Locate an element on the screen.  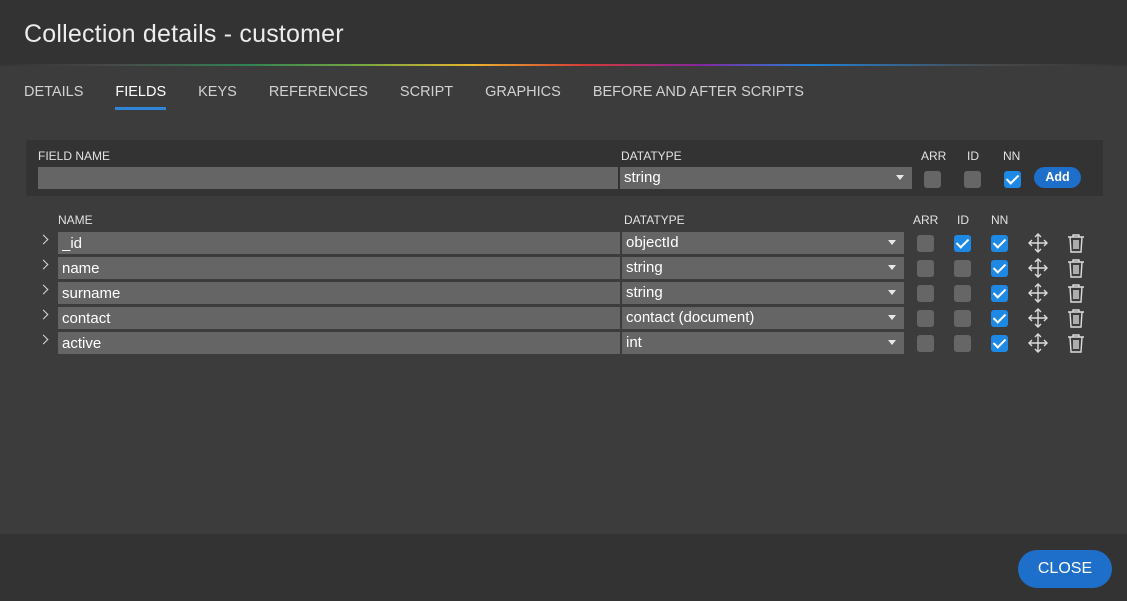
col-header-id: ID is located at coordinates (963, 220).